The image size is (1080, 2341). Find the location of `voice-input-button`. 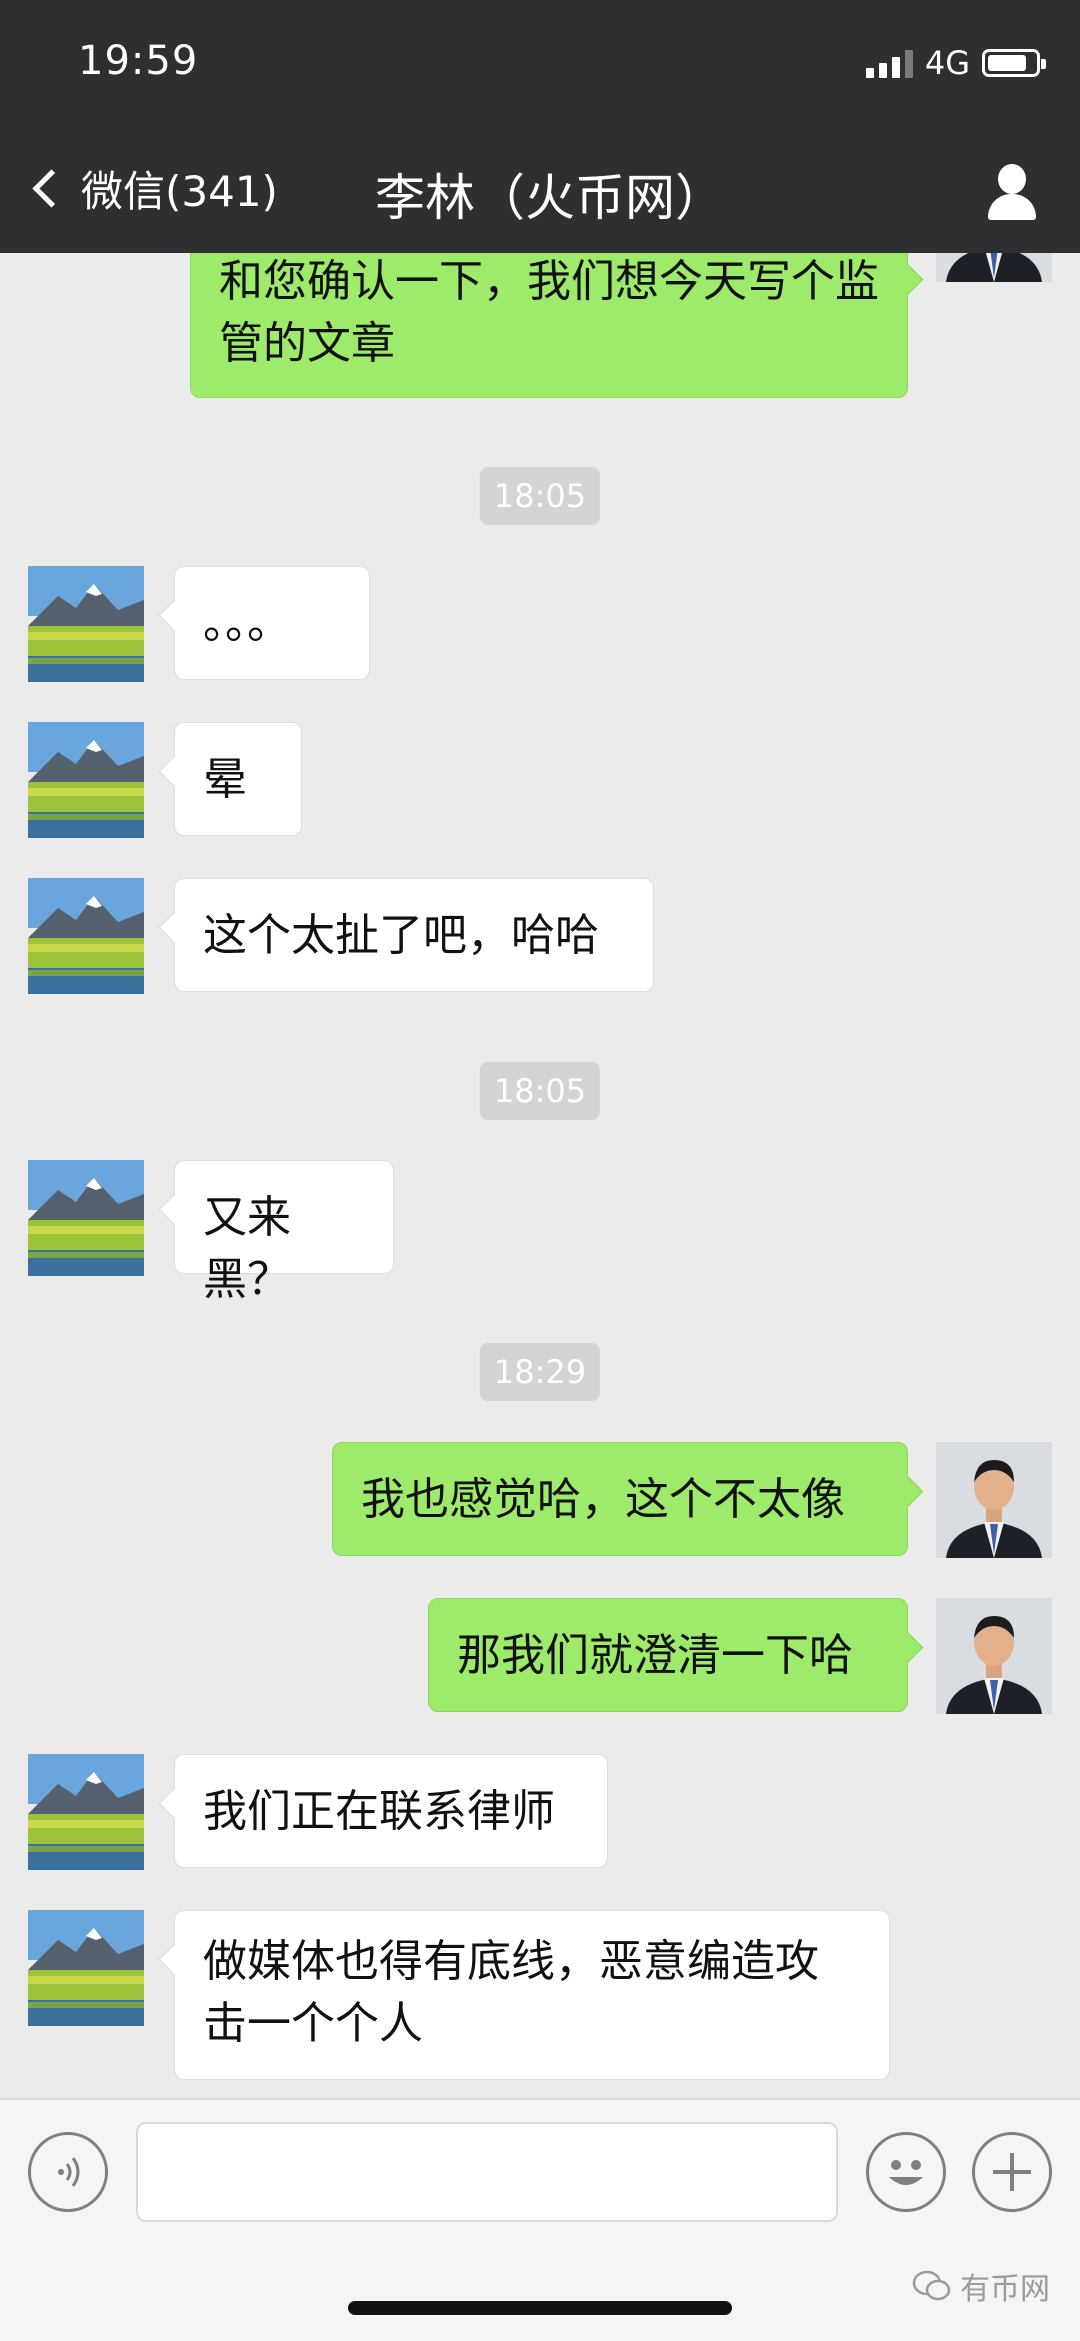

voice-input-button is located at coordinates (68, 2172).